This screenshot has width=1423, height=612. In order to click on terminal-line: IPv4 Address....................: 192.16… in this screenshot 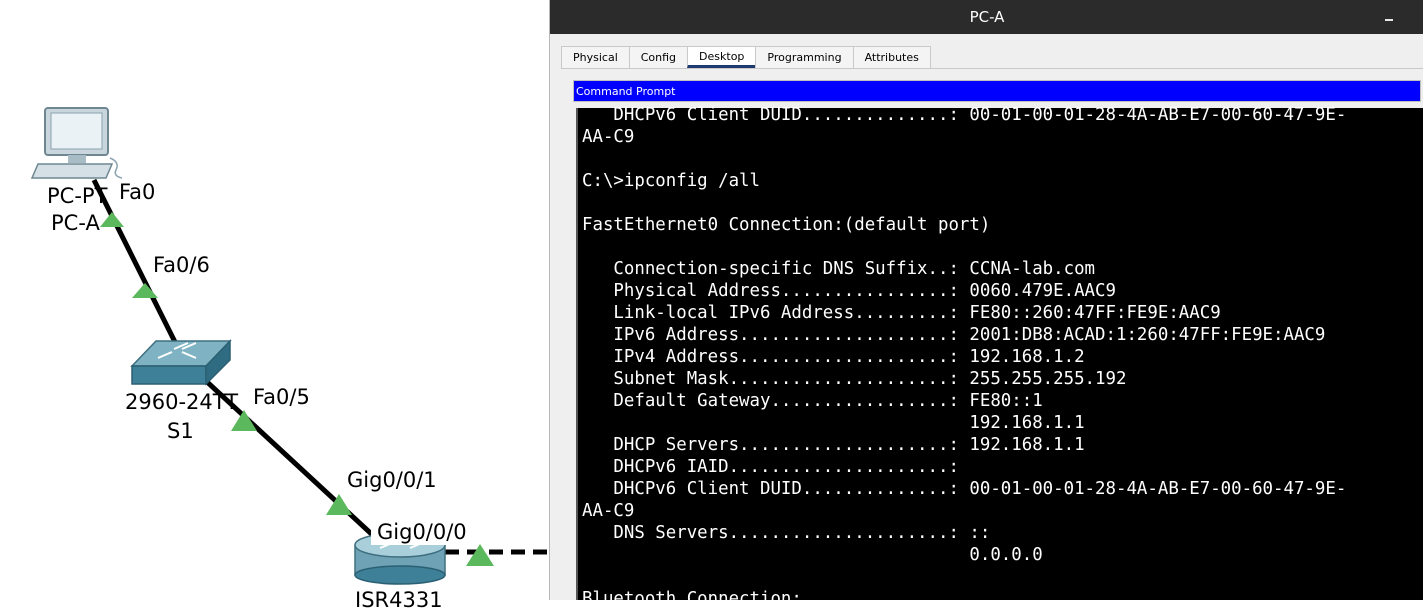, I will do `click(833, 357)`.